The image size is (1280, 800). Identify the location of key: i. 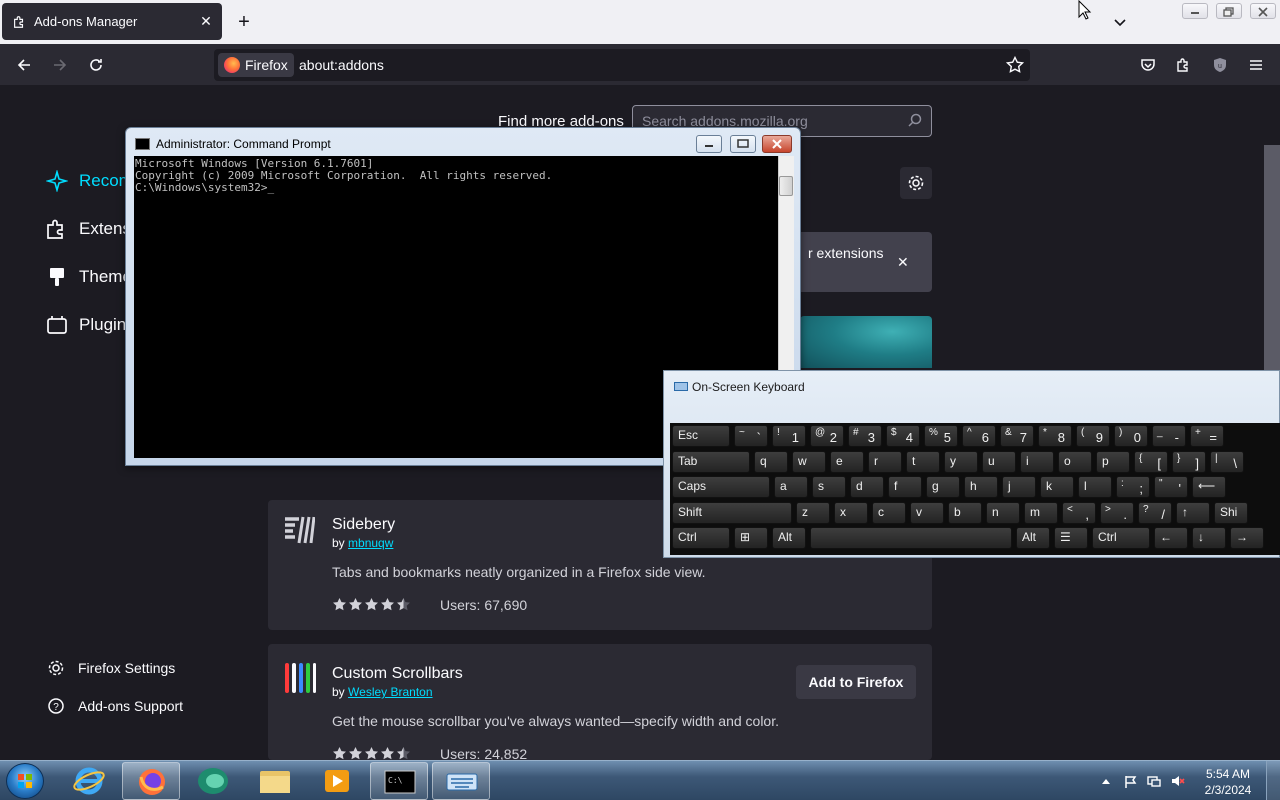
(1037, 461).